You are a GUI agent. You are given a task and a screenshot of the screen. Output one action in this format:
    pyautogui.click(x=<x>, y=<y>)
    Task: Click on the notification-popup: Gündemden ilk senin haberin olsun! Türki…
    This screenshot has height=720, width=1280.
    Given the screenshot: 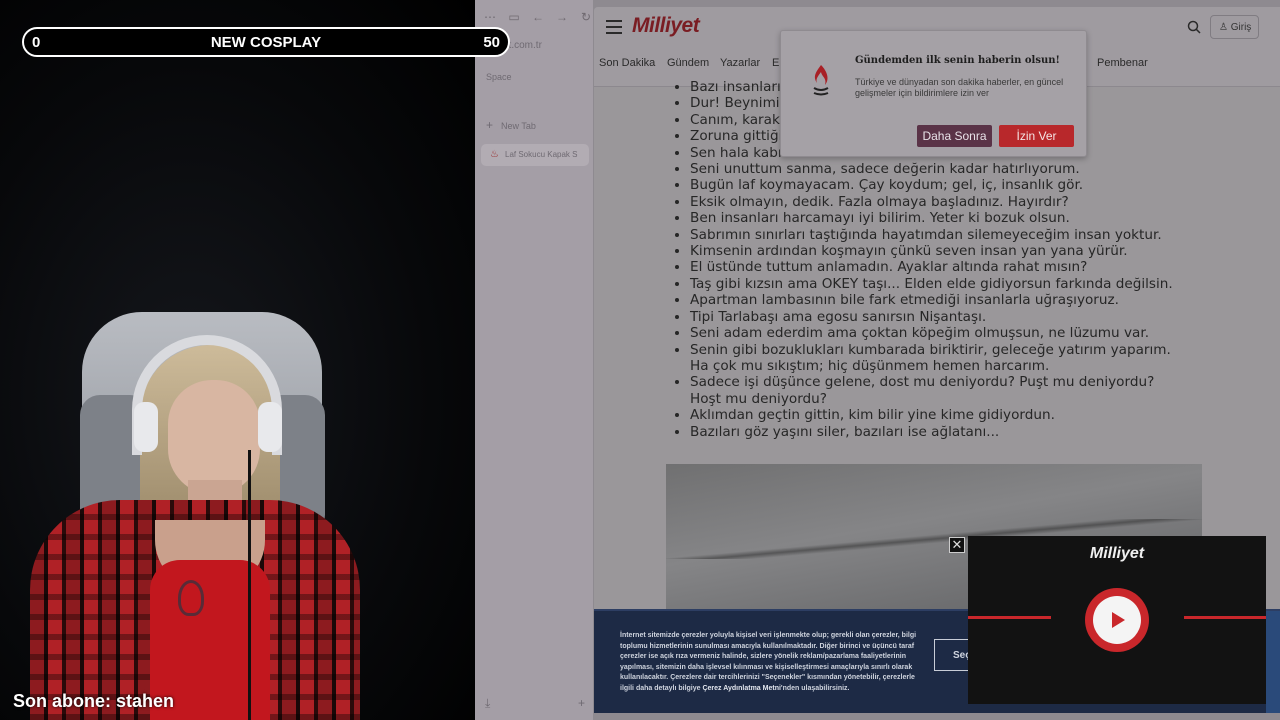 What is the action you would take?
    pyautogui.click(x=933, y=93)
    